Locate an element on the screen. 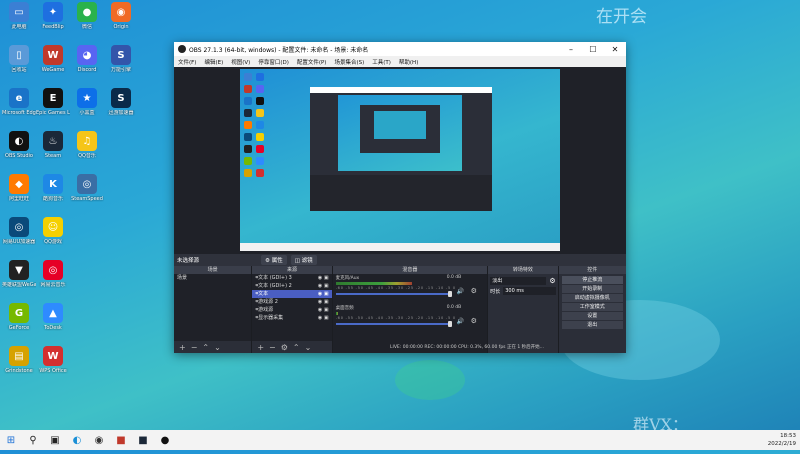 This screenshot has height=454, width=800. desktop-icon: ◕ Discord is located at coordinates (87, 59).